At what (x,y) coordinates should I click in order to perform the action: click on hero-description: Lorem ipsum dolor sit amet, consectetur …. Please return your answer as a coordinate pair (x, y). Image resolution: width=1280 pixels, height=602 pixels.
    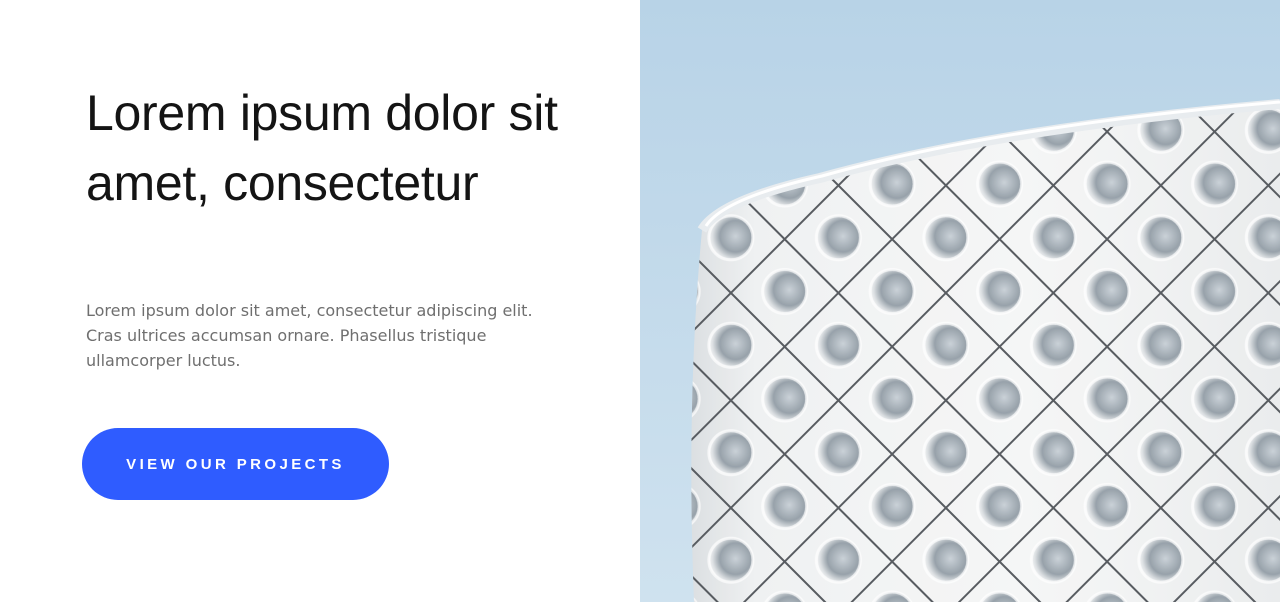
    Looking at the image, I should click on (309, 335).